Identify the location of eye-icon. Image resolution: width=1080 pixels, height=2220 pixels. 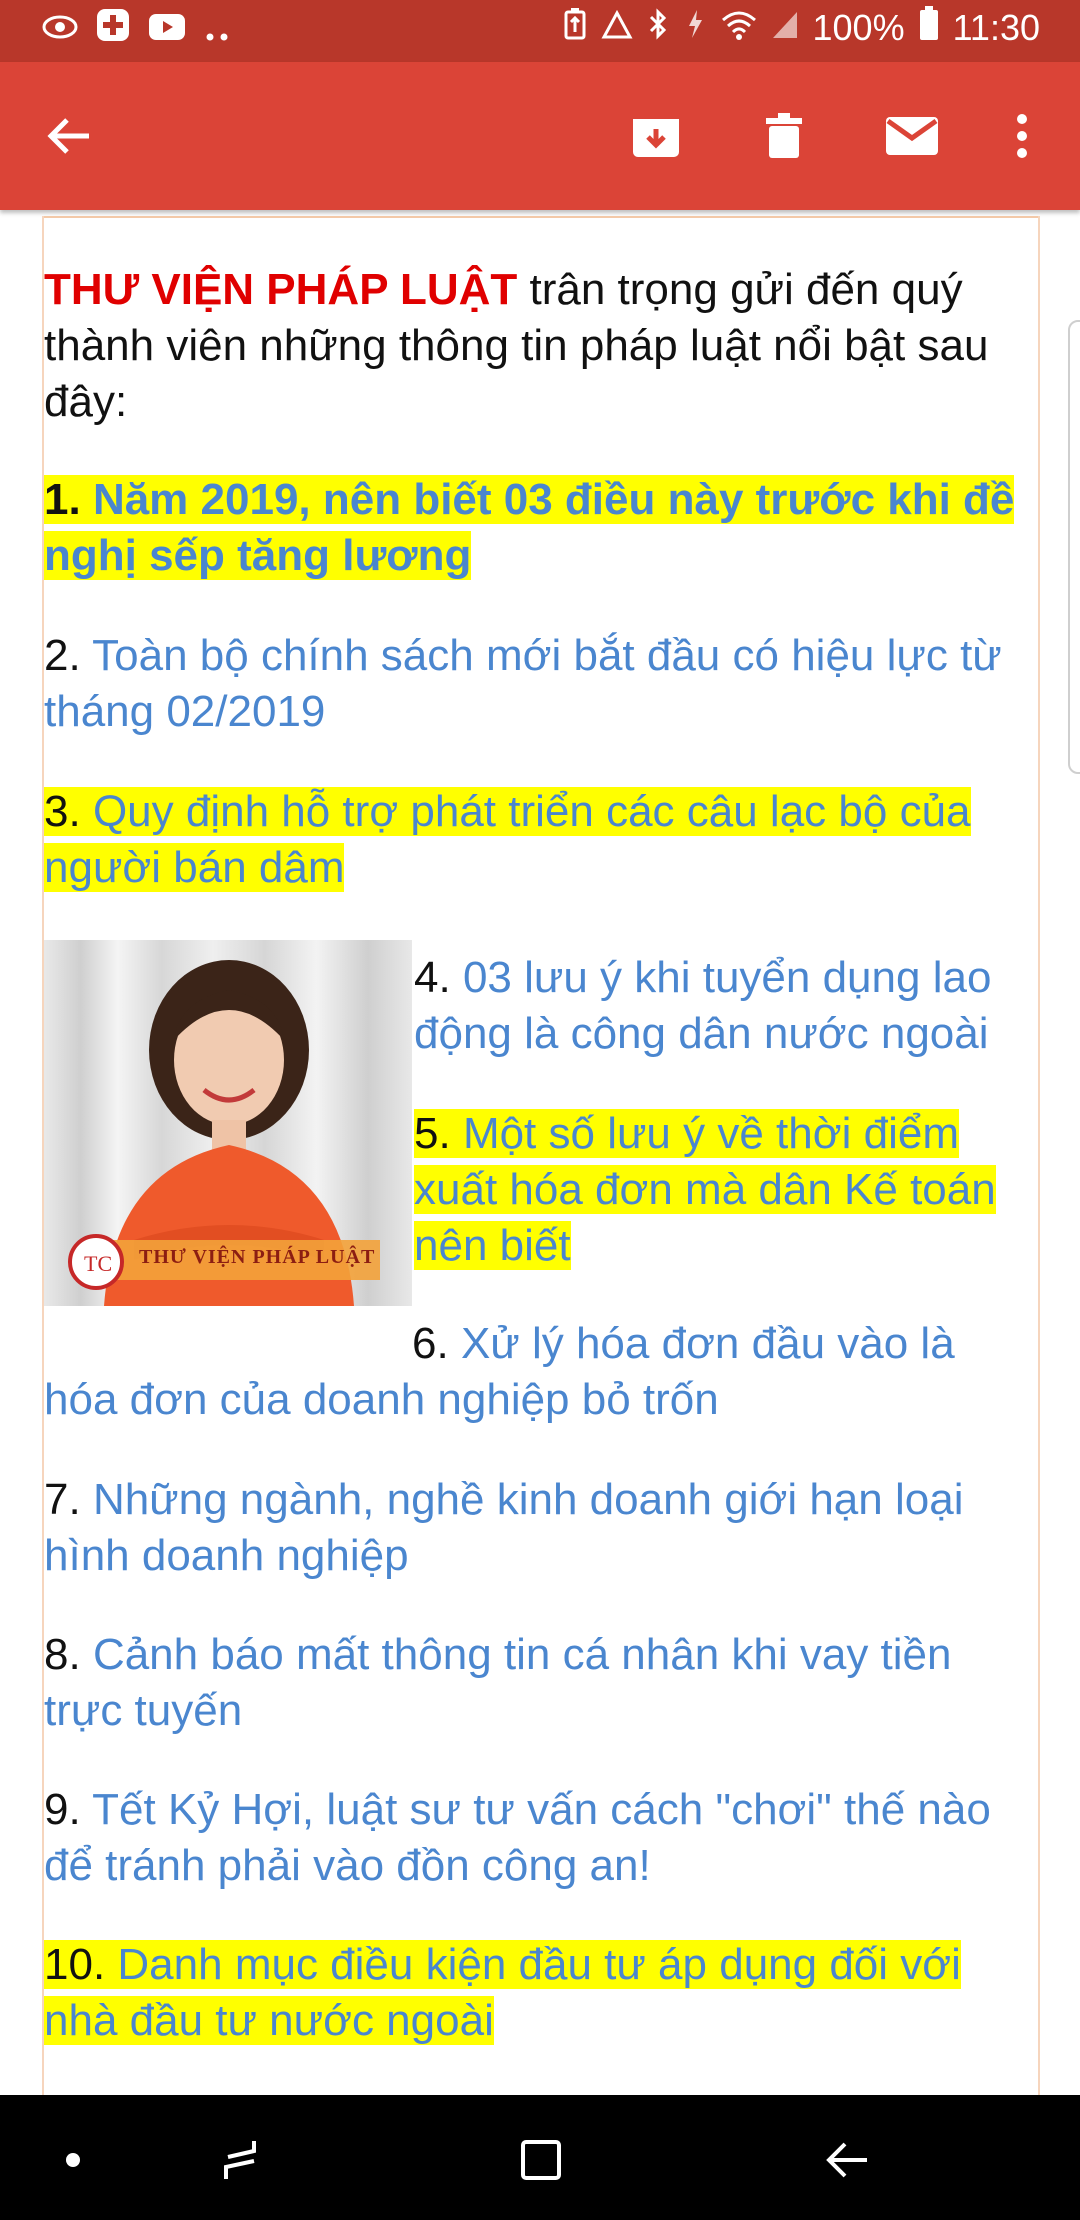
(60, 30).